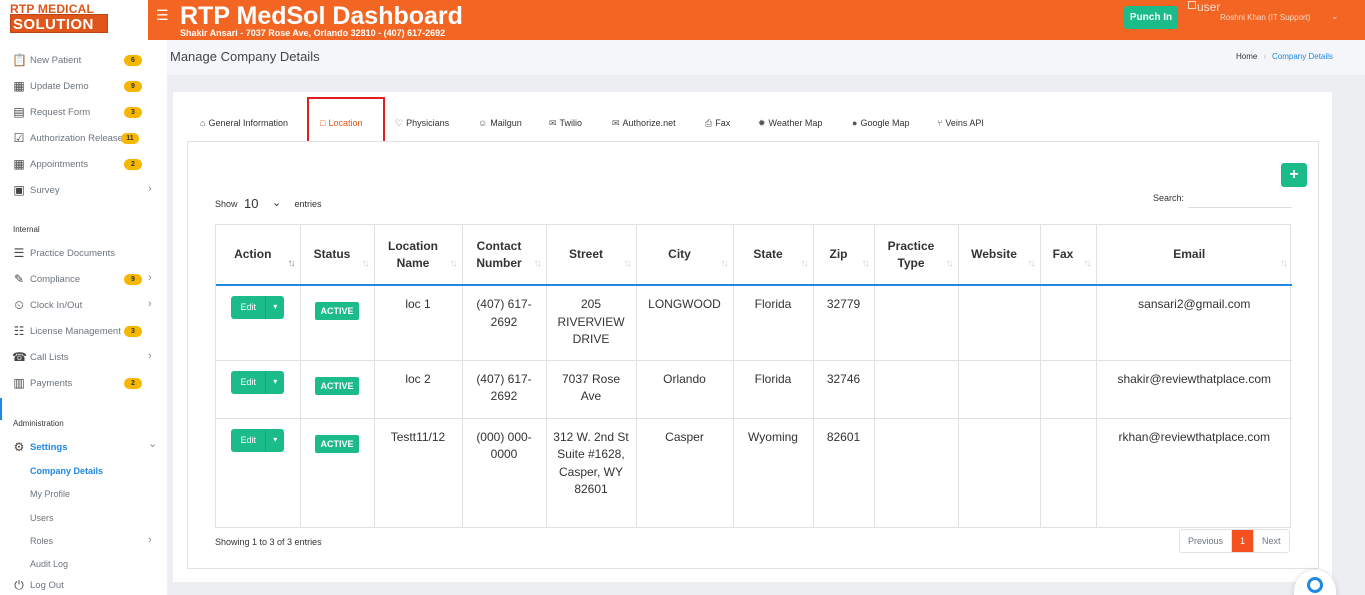 This screenshot has width=1365, height=595. What do you see at coordinates (1302, 56) in the screenshot?
I see `breadcrumb-current: Company Details` at bounding box center [1302, 56].